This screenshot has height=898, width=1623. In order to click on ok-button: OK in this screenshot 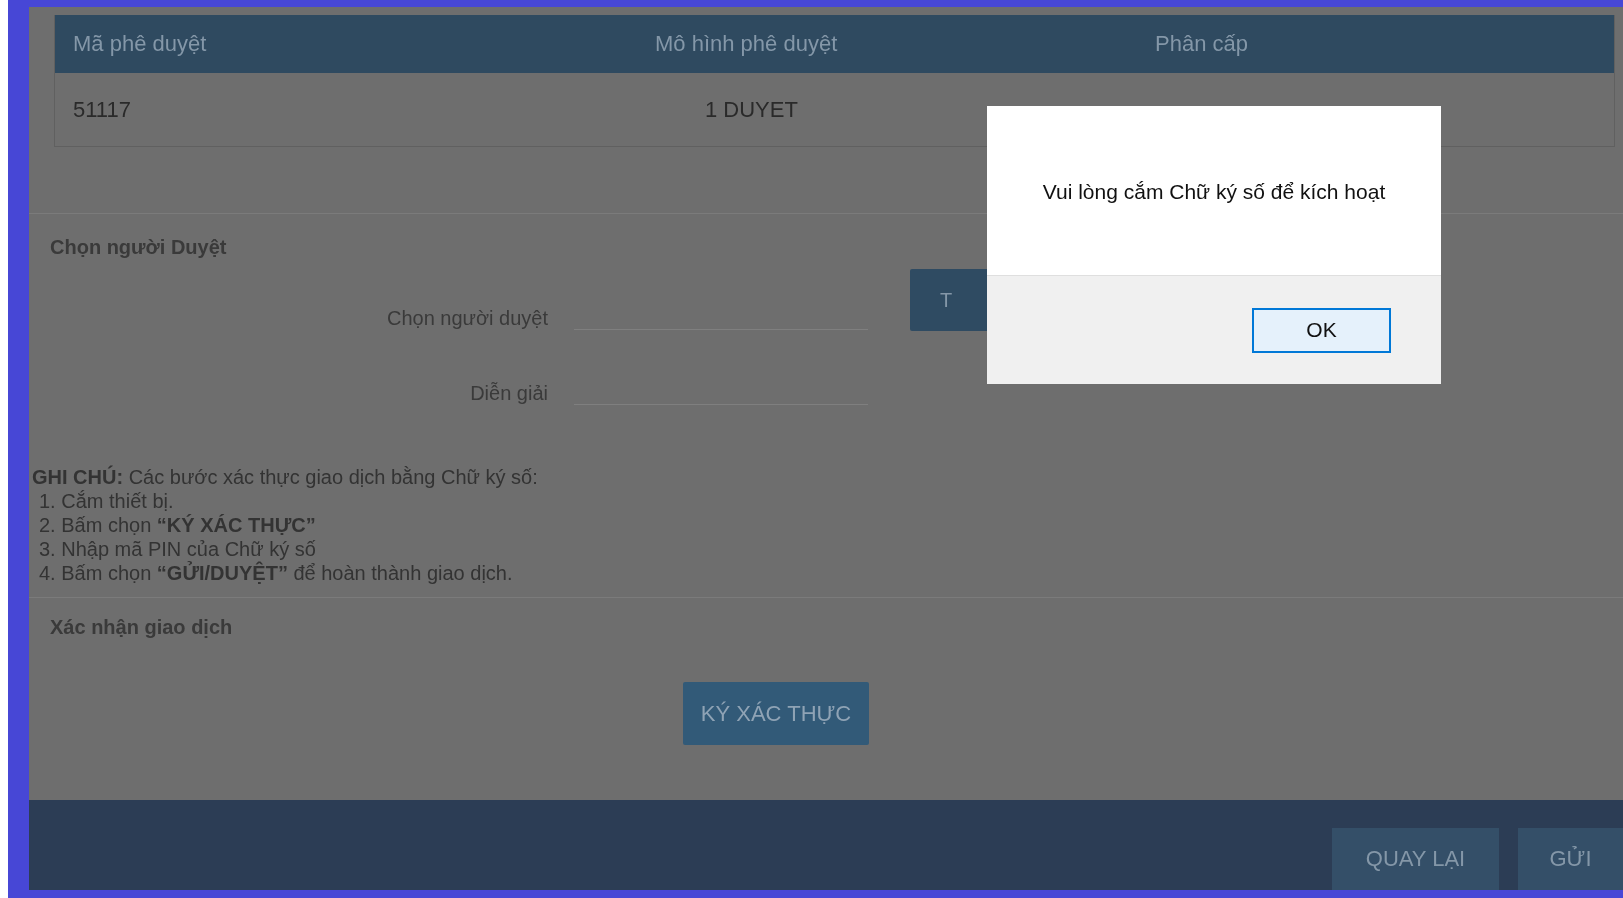, I will do `click(1321, 330)`.